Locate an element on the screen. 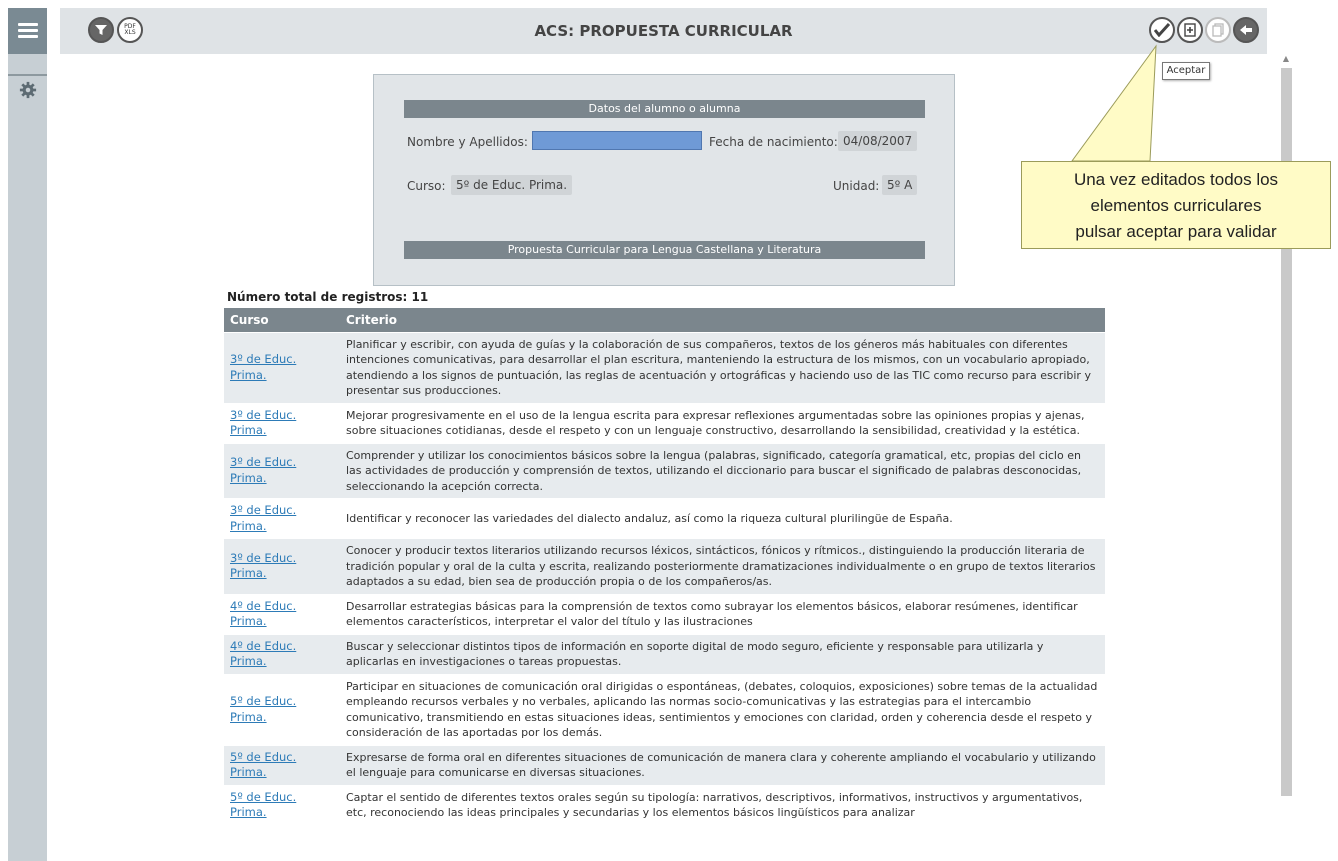 Image resolution: width=1338 pixels, height=861 pixels. callout-line-3: pulsar aceptar para validar is located at coordinates (1176, 231).